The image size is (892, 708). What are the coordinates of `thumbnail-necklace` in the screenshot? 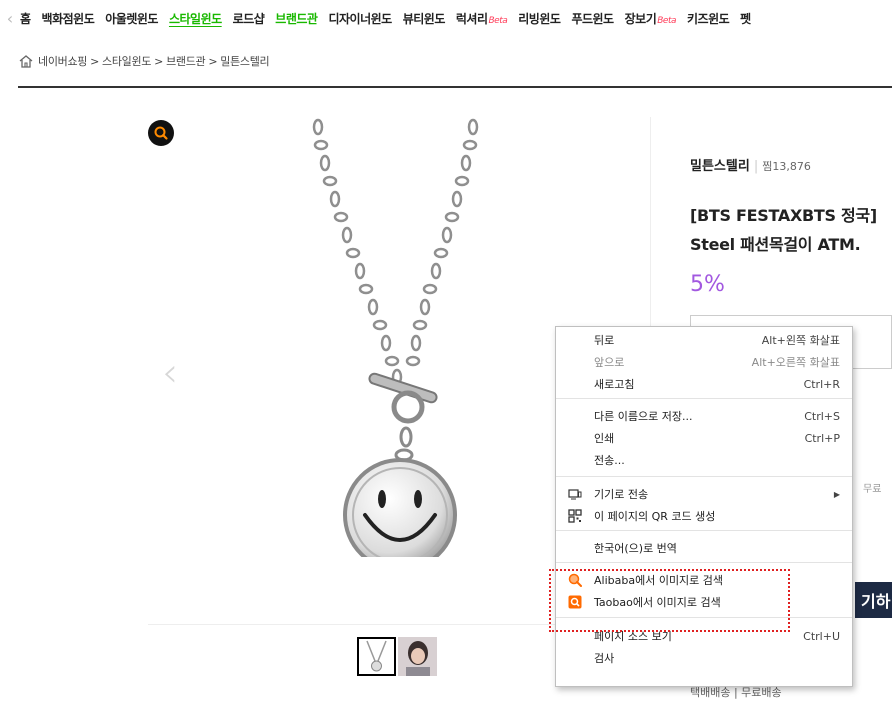 It's located at (376, 656).